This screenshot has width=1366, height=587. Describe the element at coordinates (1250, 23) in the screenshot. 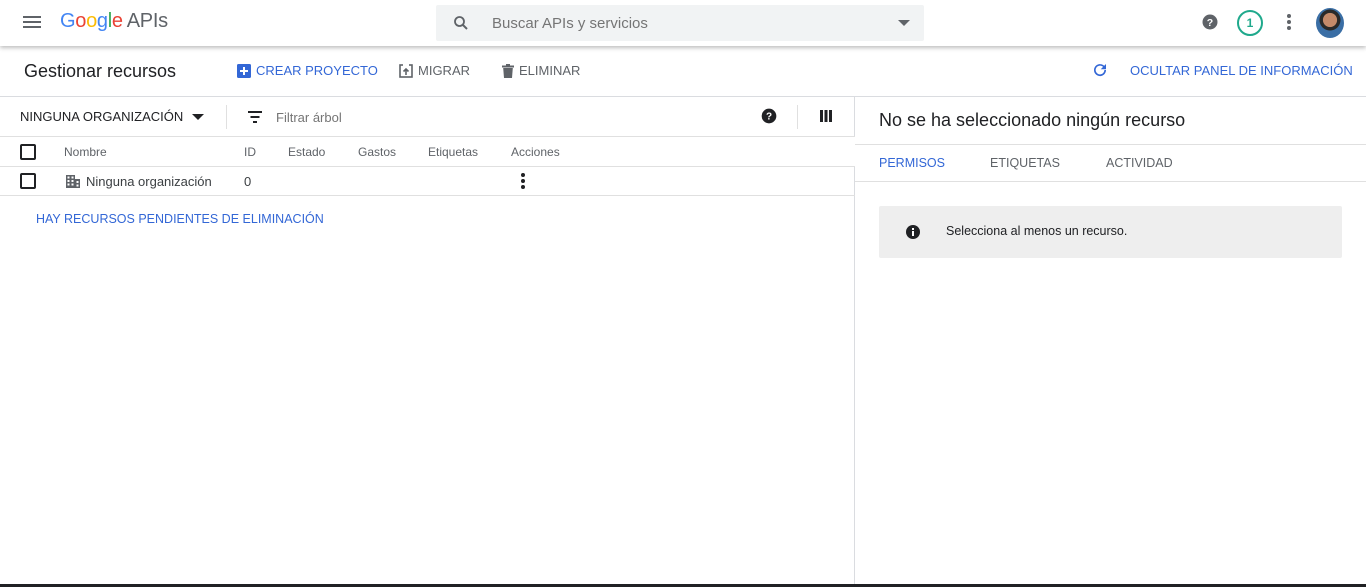

I see `notifications-badge: 1` at that location.